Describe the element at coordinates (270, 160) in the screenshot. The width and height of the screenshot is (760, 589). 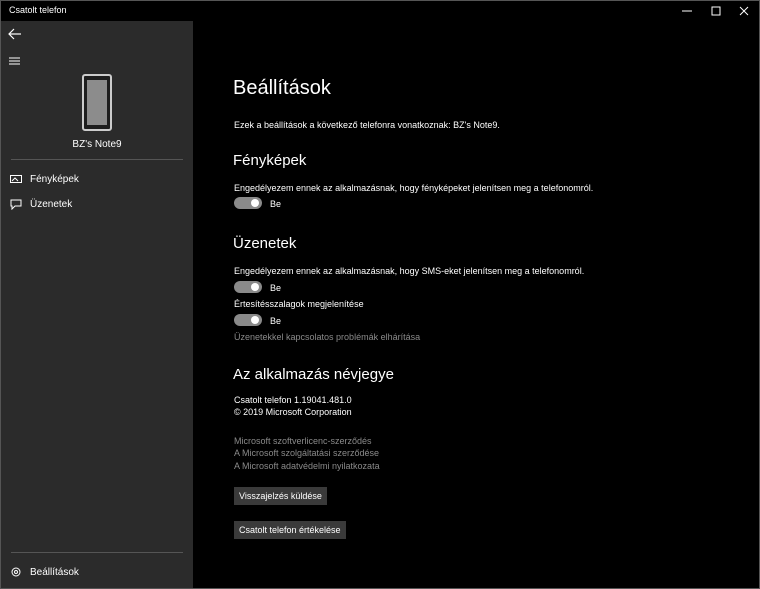
I see `photos-heading: Fényképek` at that location.